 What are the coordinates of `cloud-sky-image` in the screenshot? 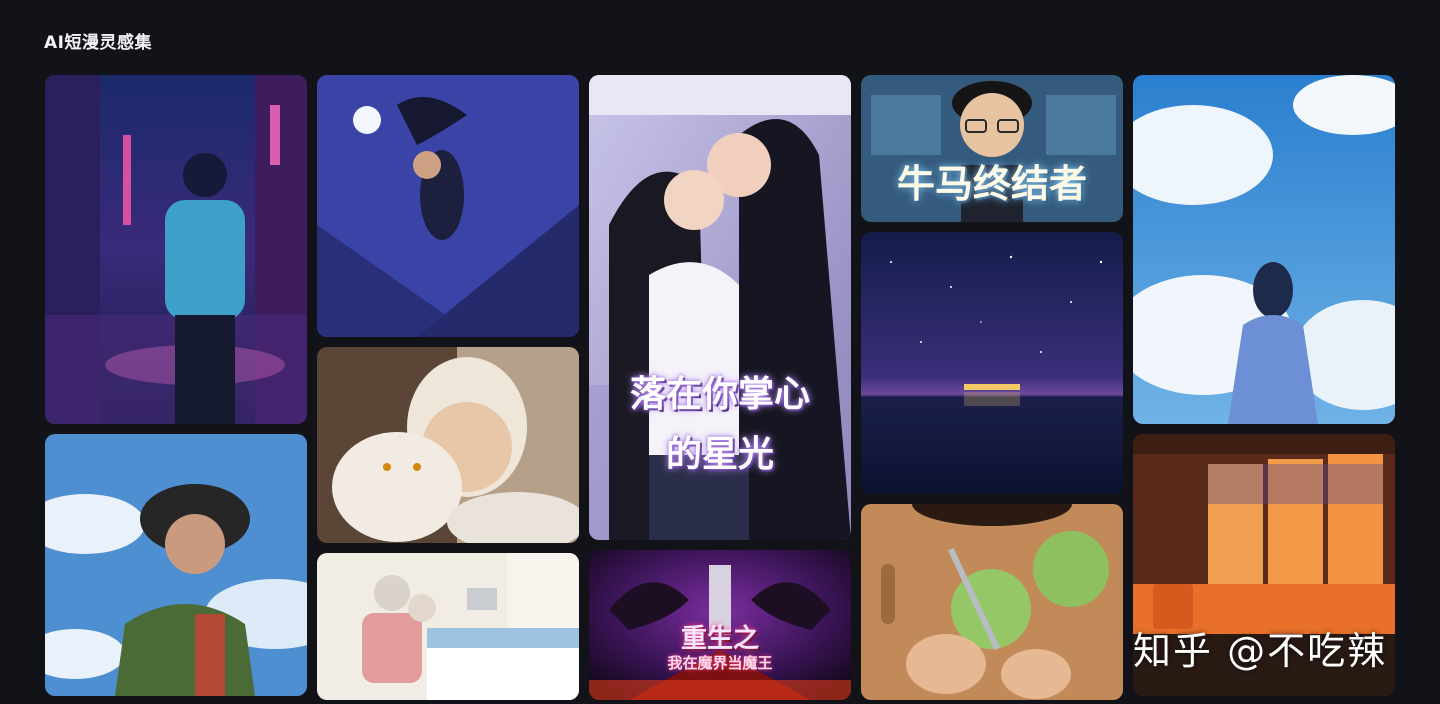 It's located at (1264, 249).